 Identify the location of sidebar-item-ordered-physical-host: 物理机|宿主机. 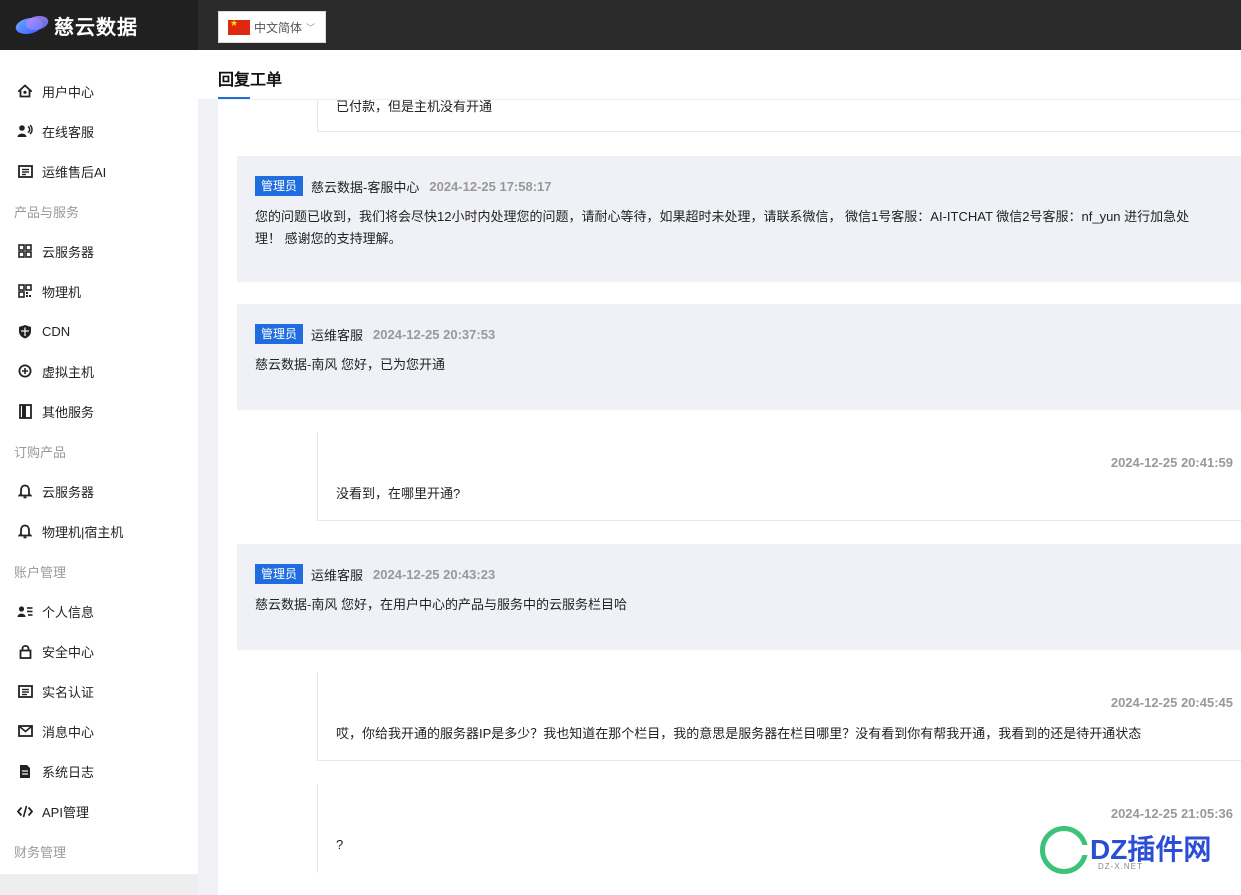
(99, 531).